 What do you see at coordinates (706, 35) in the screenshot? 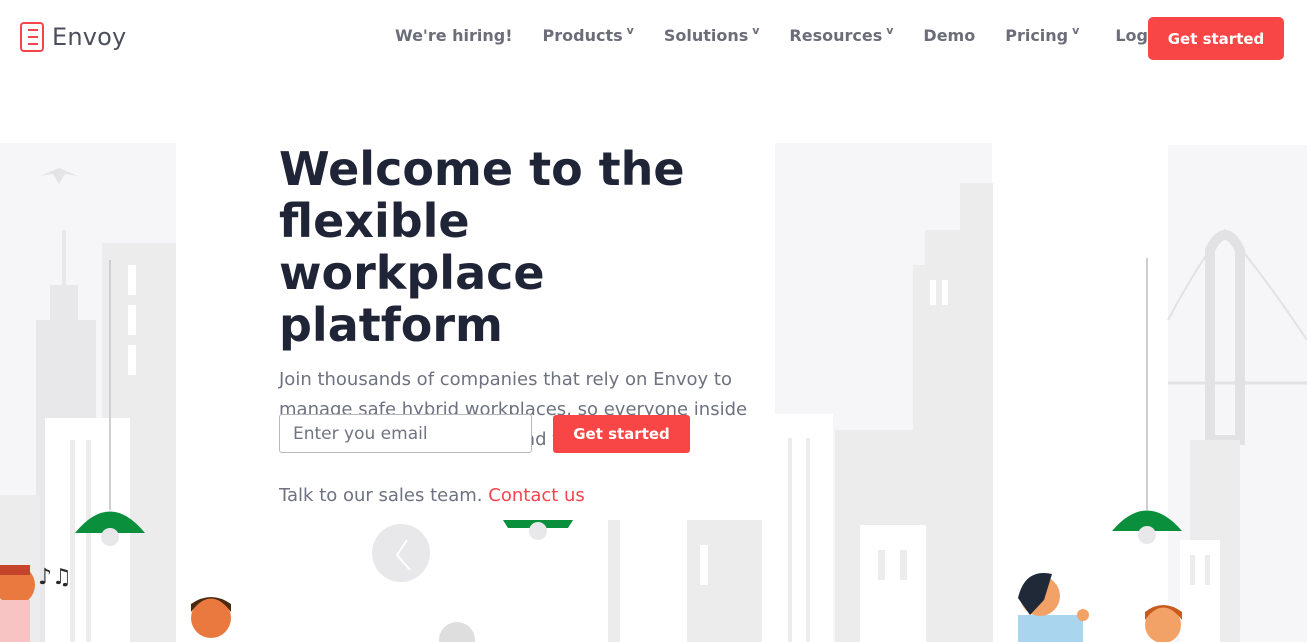
I see `nav-link-label: Solutions` at bounding box center [706, 35].